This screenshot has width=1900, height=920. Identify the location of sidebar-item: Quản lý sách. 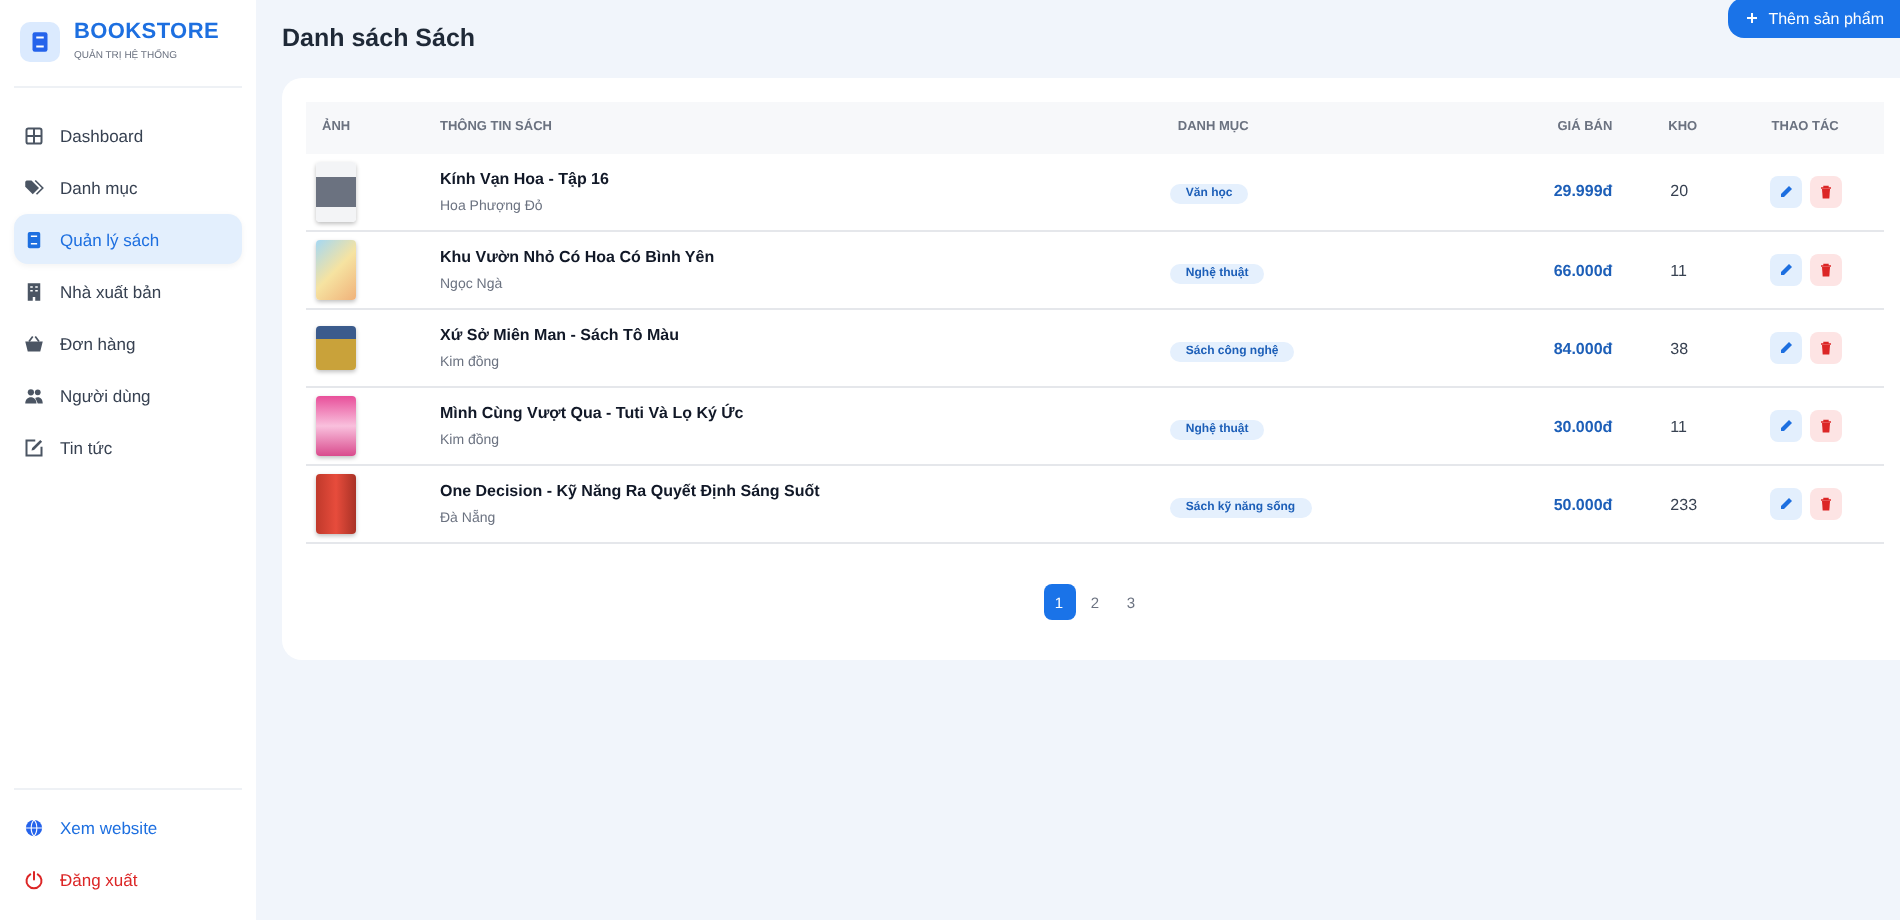
(128, 239).